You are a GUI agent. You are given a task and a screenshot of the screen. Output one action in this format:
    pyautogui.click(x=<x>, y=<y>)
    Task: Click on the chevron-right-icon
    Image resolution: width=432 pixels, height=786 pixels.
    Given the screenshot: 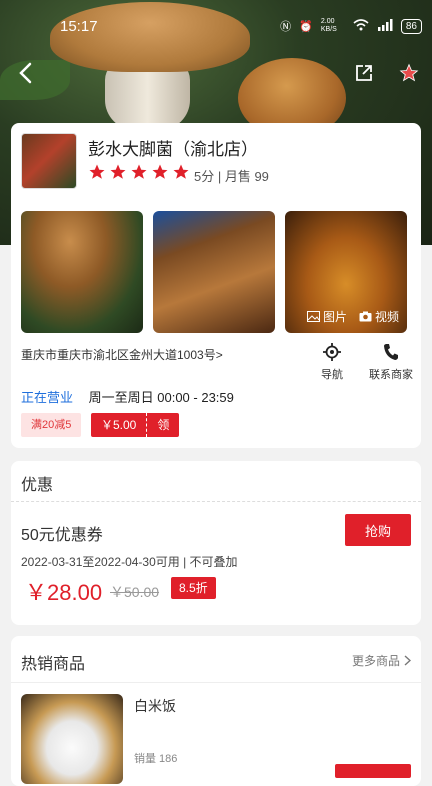 What is the action you would take?
    pyautogui.click(x=407, y=660)
    